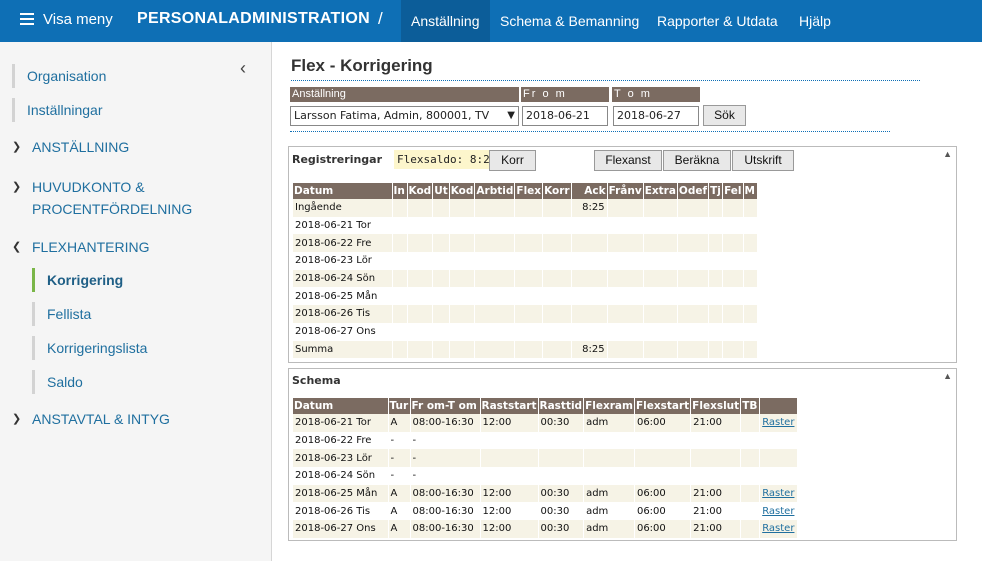 The image size is (982, 561). I want to click on to-date-input: 2018-06-27, so click(656, 116).